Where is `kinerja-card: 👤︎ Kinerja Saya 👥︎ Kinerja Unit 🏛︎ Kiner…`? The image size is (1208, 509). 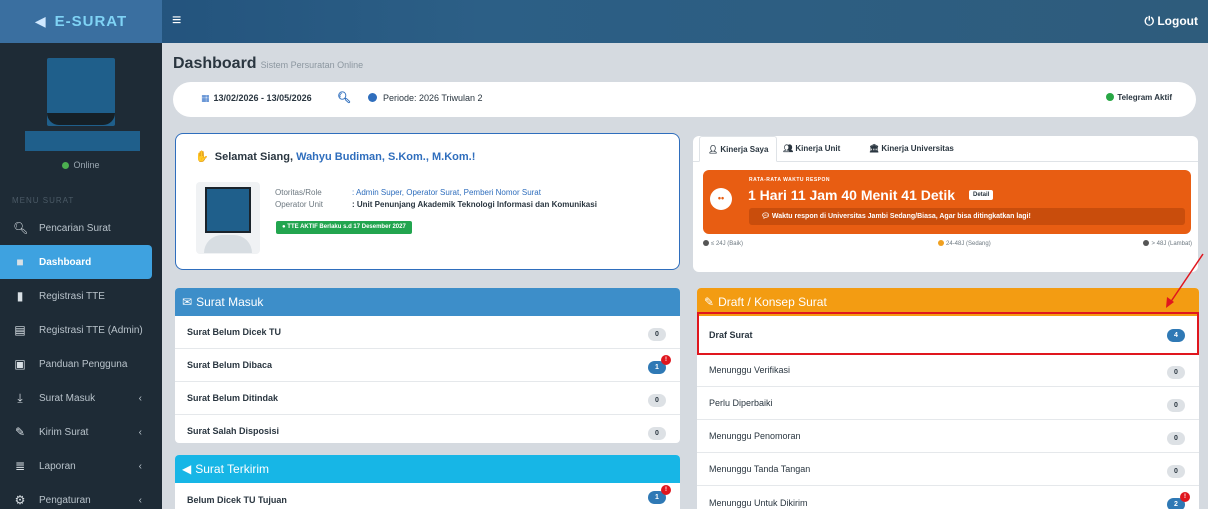 kinerja-card: 👤︎ Kinerja Saya 👥︎ Kinerja Unit 🏛︎ Kiner… is located at coordinates (945, 204).